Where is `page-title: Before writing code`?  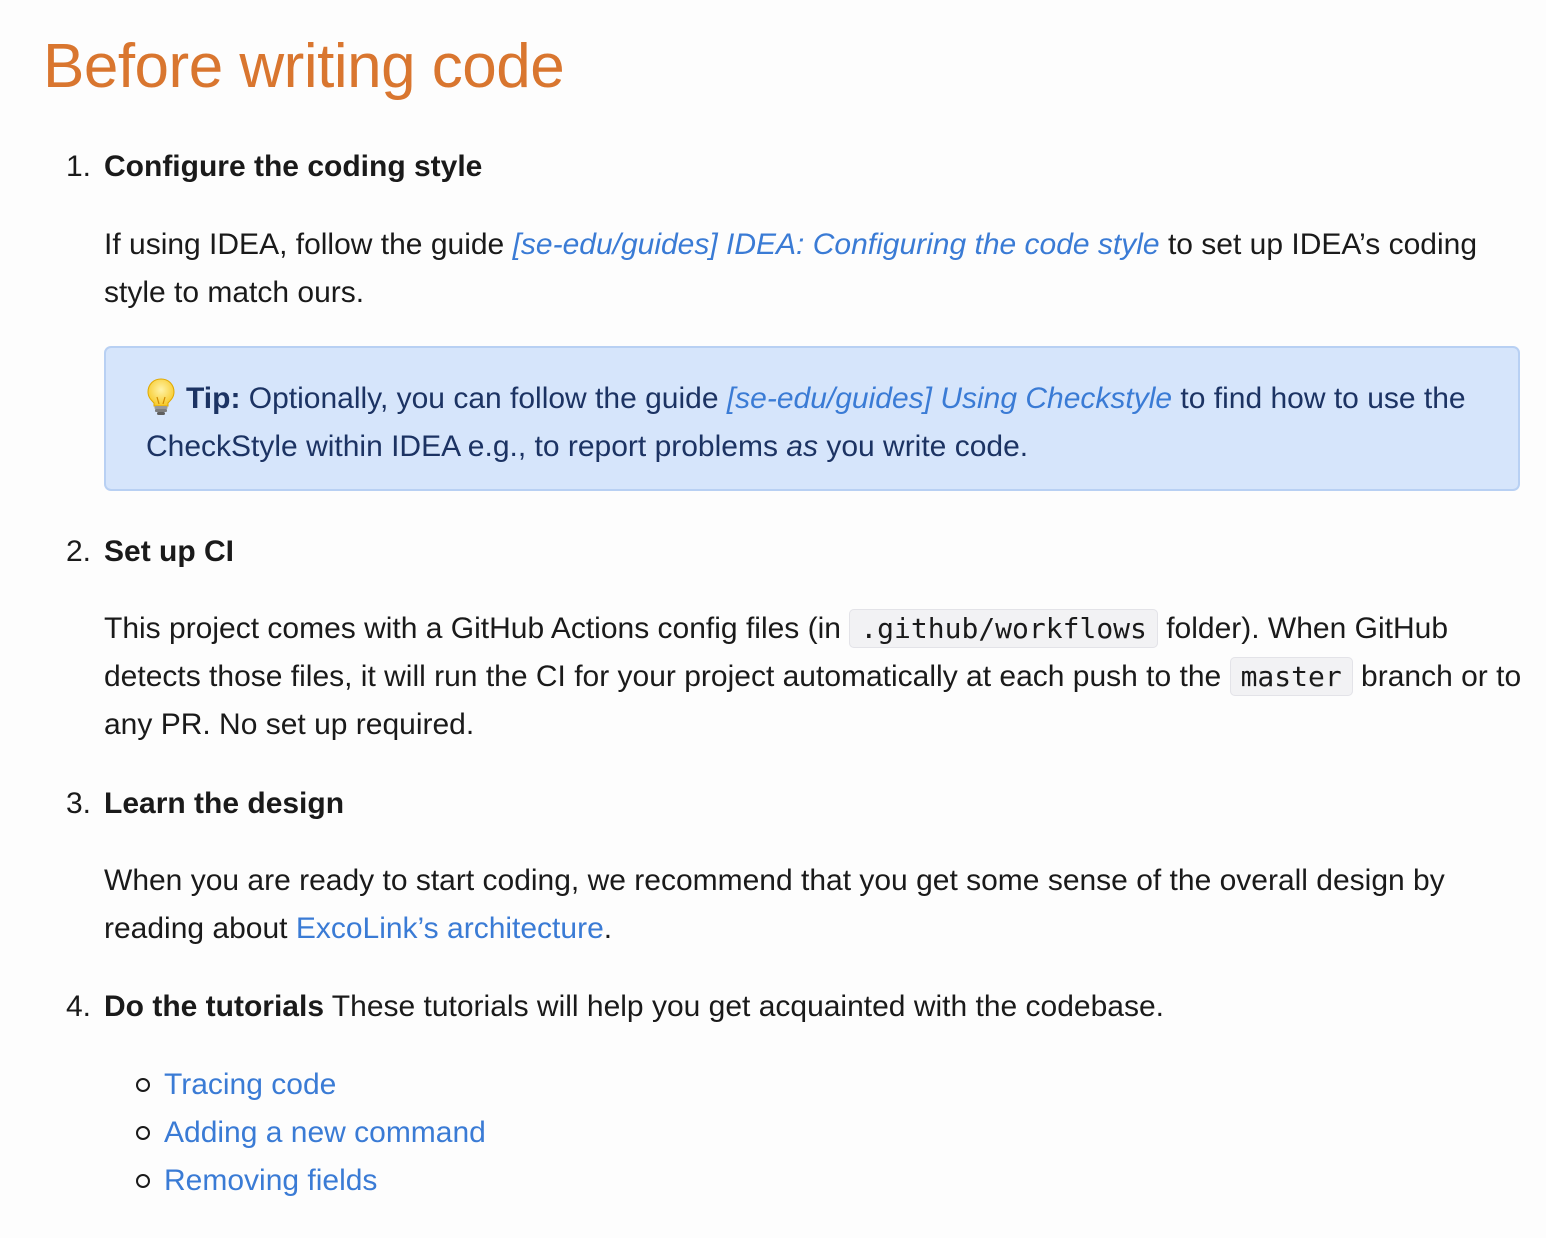 page-title: Before writing code is located at coordinates (304, 66).